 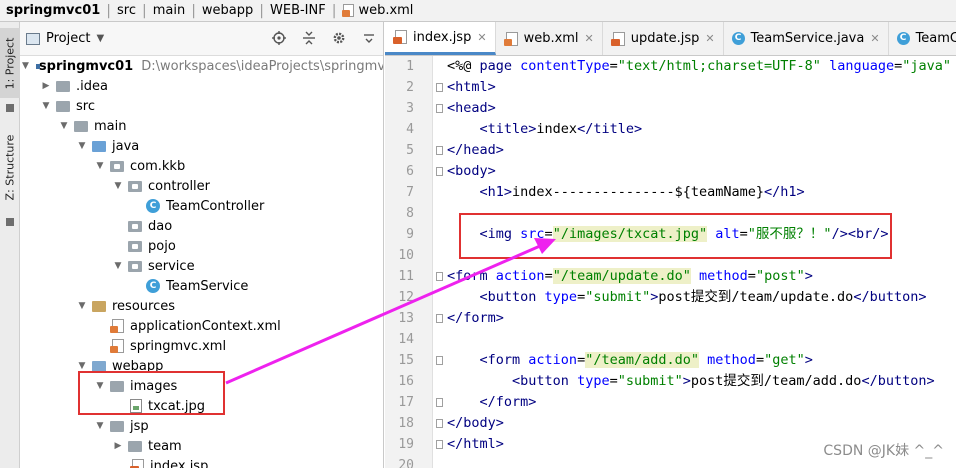 What do you see at coordinates (694, 423) in the screenshot?
I see `code-line-18: </body>` at bounding box center [694, 423].